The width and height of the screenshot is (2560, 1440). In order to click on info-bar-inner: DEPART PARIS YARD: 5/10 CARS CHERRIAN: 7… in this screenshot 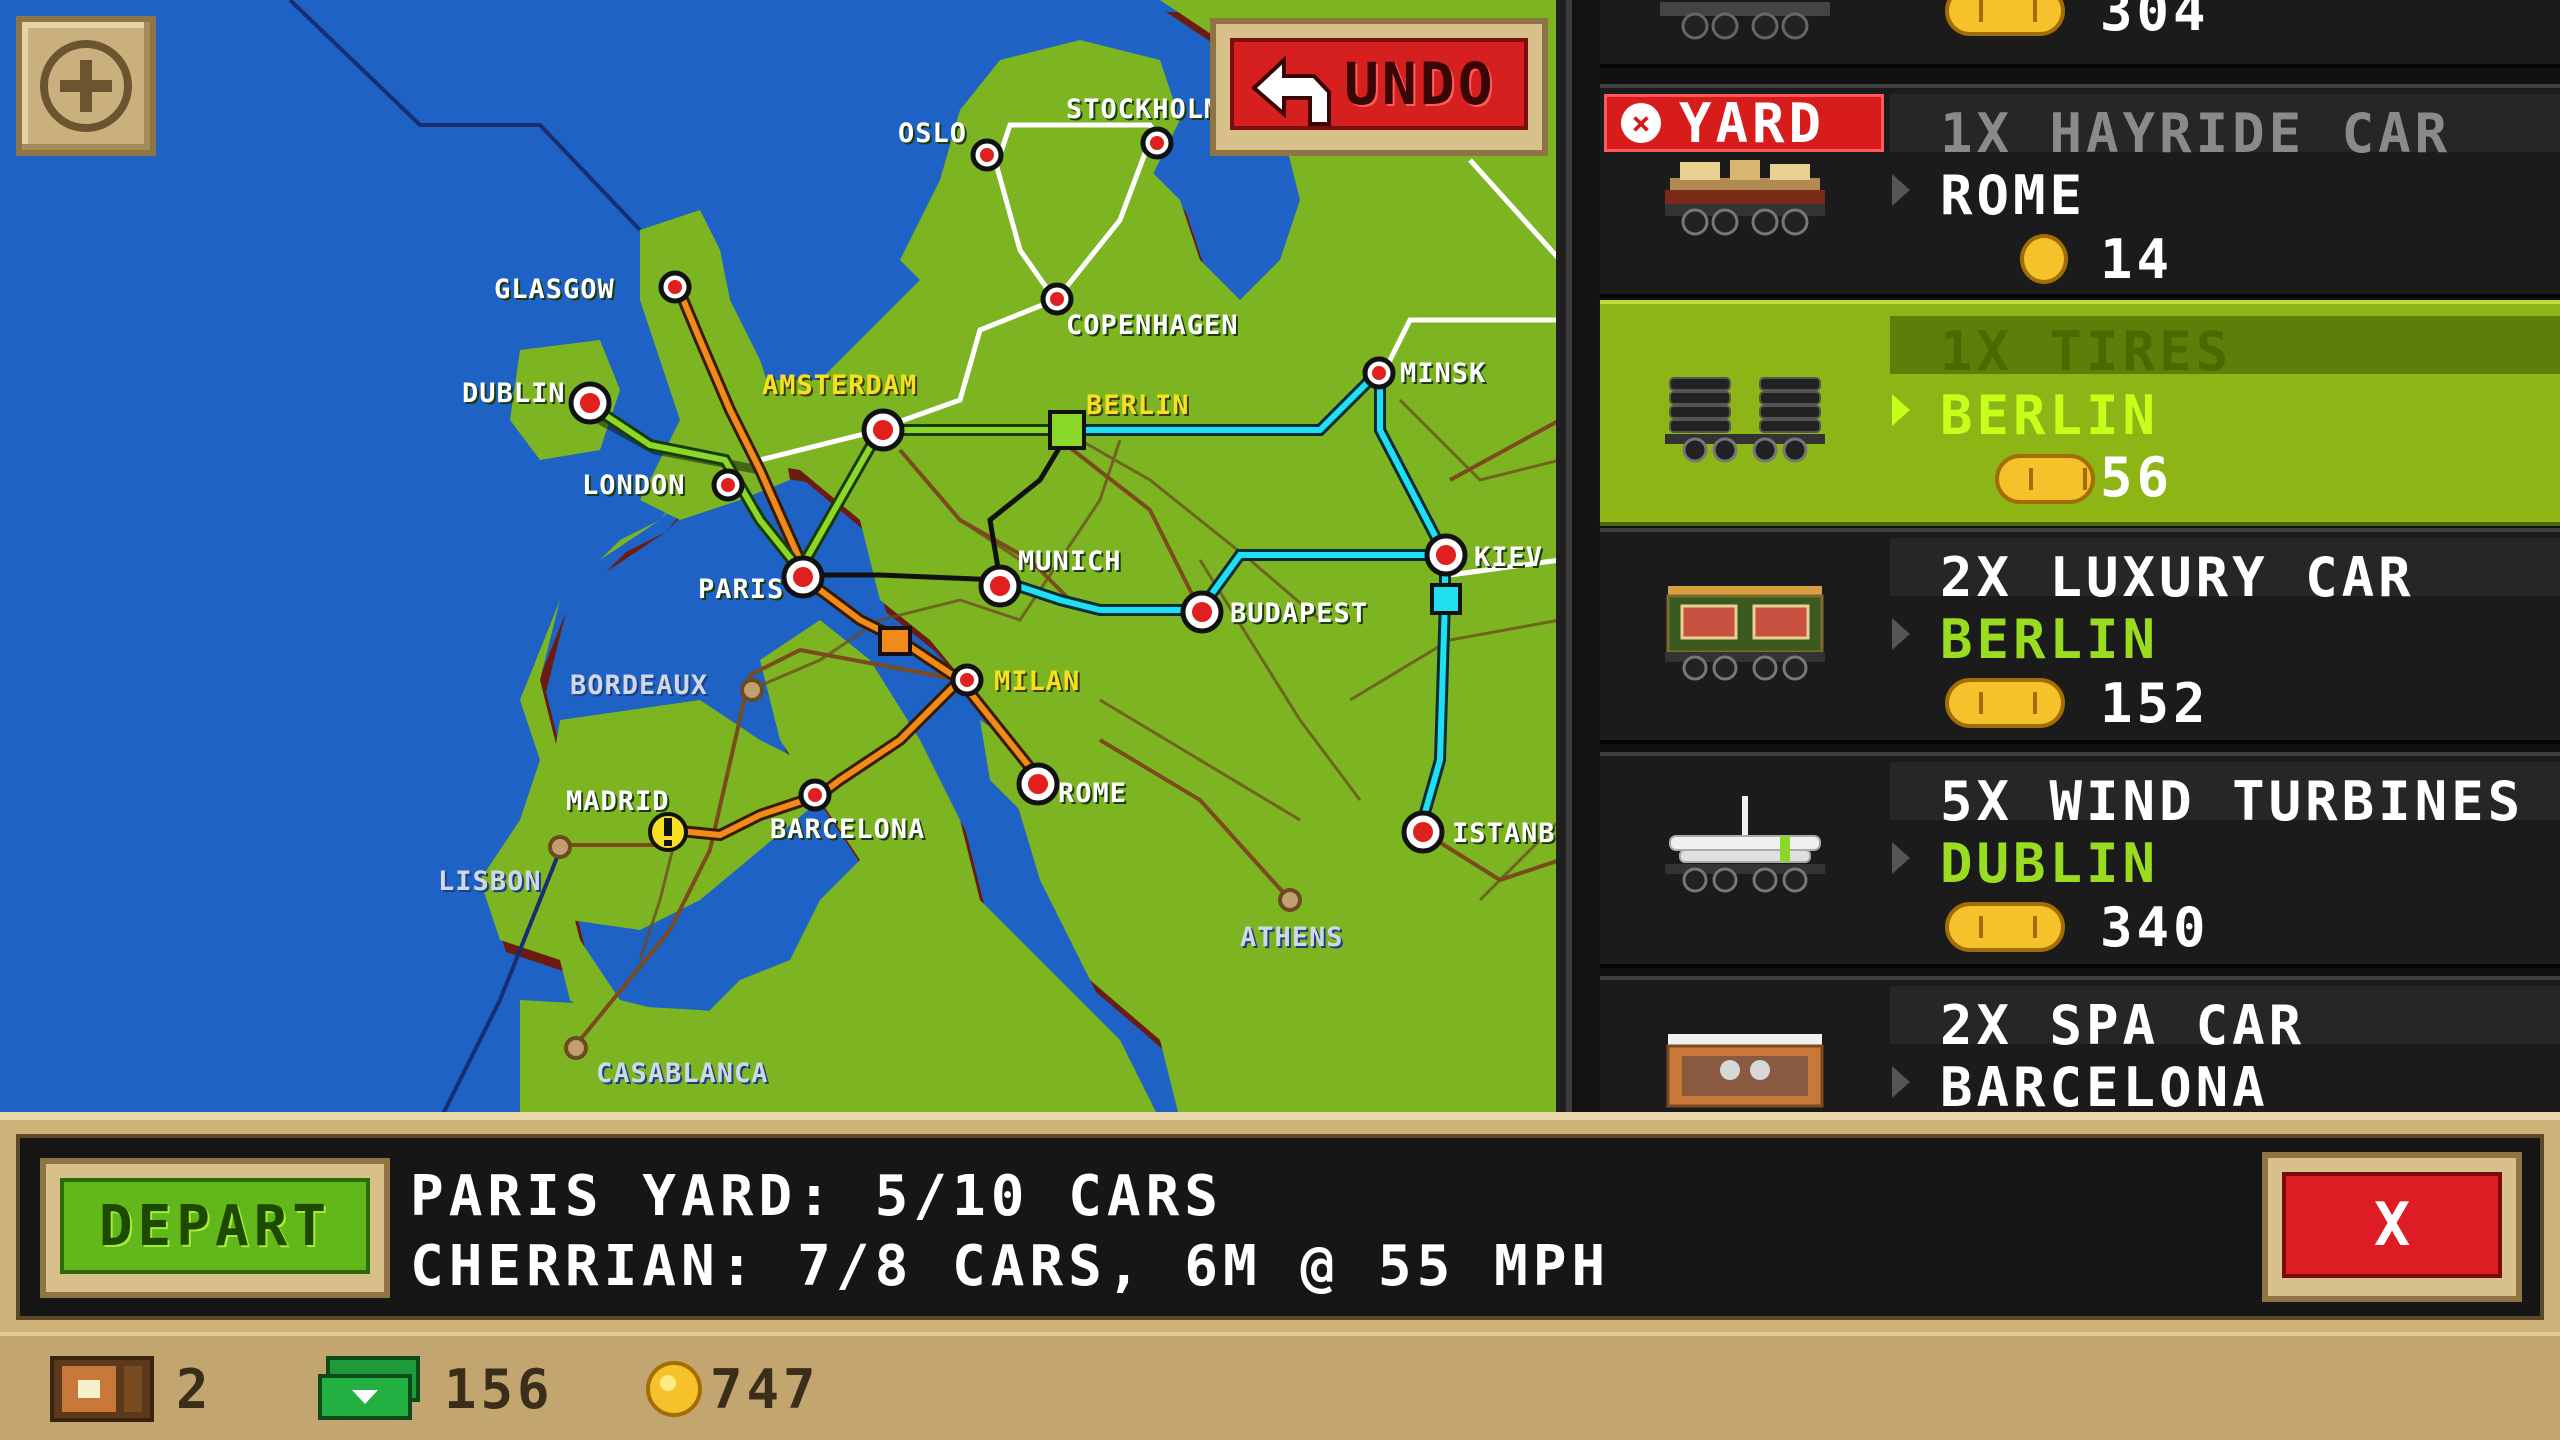, I will do `click(1280, 1227)`.